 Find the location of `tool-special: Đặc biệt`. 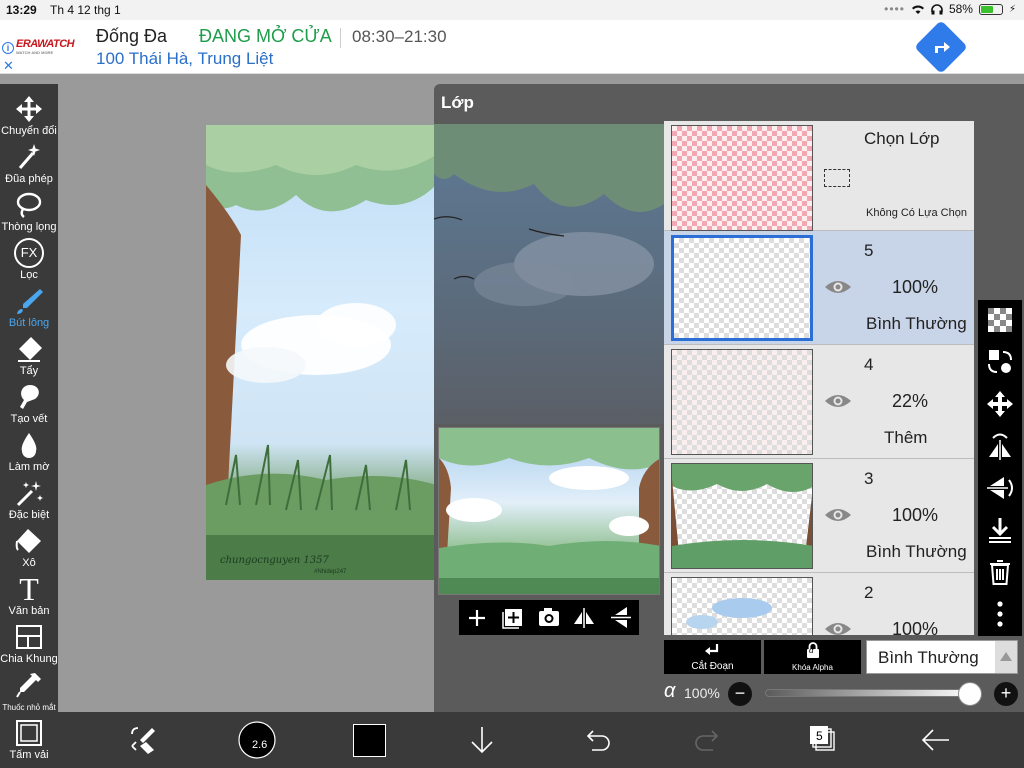

tool-special: Đặc biệt is located at coordinates (29, 500).